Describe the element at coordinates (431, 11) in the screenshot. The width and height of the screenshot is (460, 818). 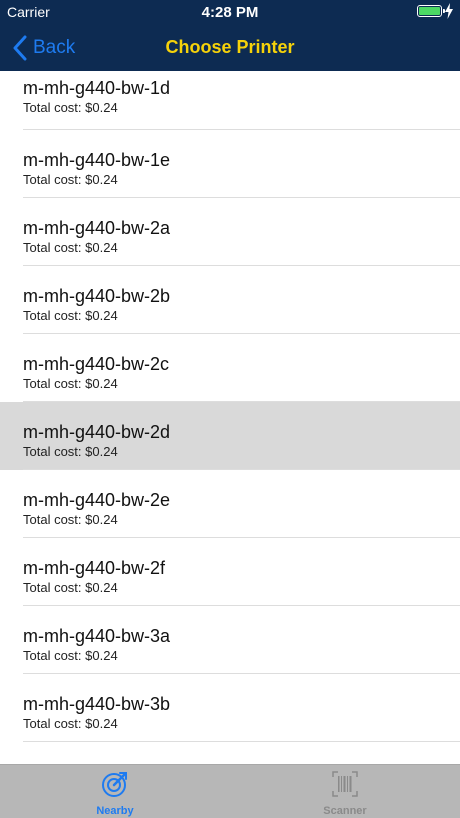
I see `battery-icon` at that location.